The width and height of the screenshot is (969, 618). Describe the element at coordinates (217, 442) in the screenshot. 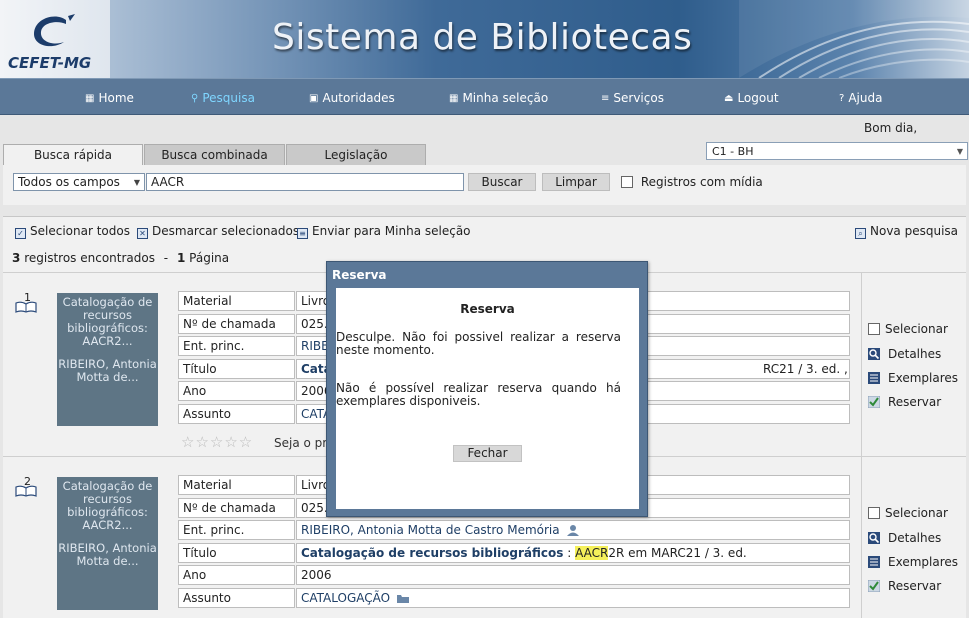

I see `rating-stars: ☆☆☆☆☆` at that location.